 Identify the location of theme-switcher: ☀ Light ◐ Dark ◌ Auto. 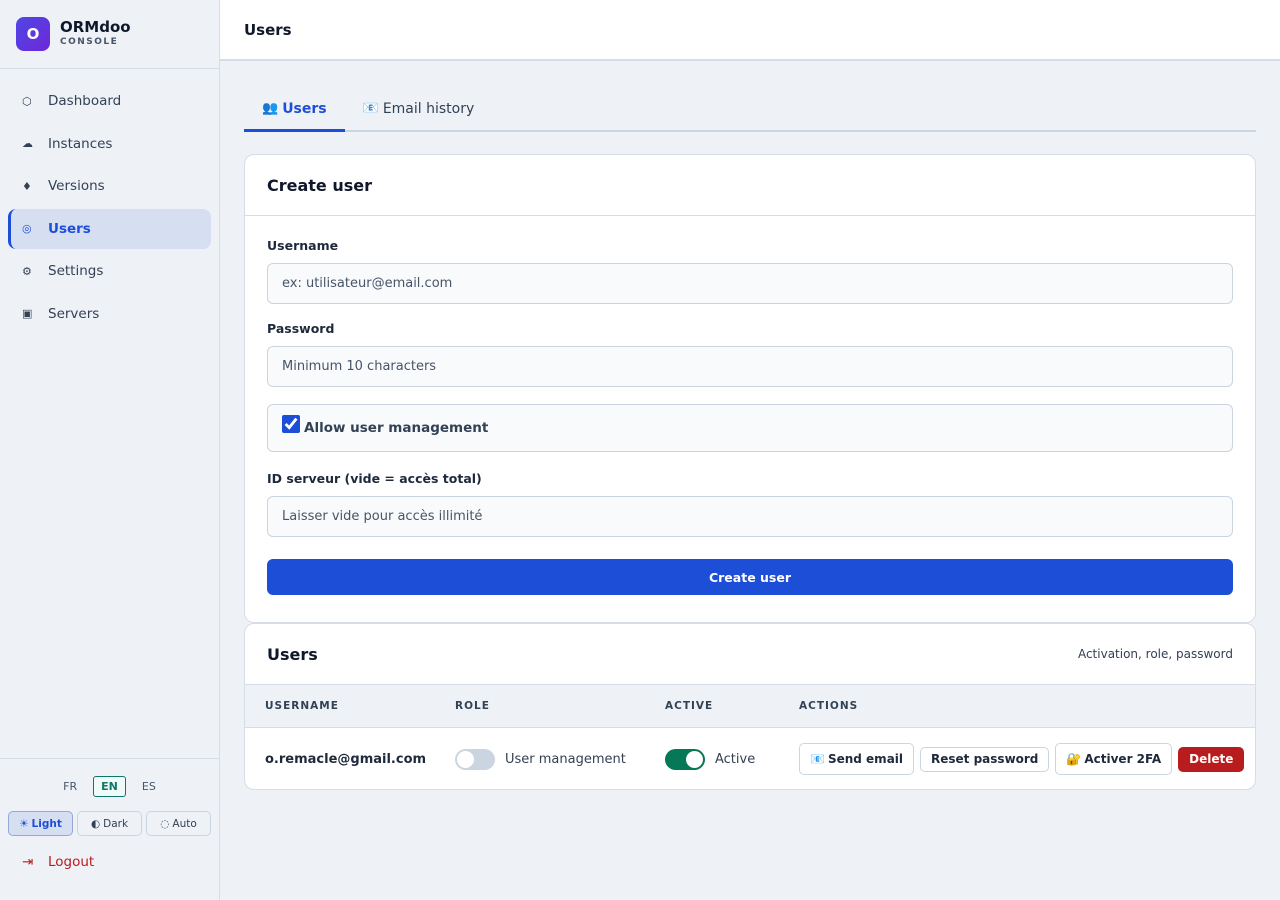
(109, 823).